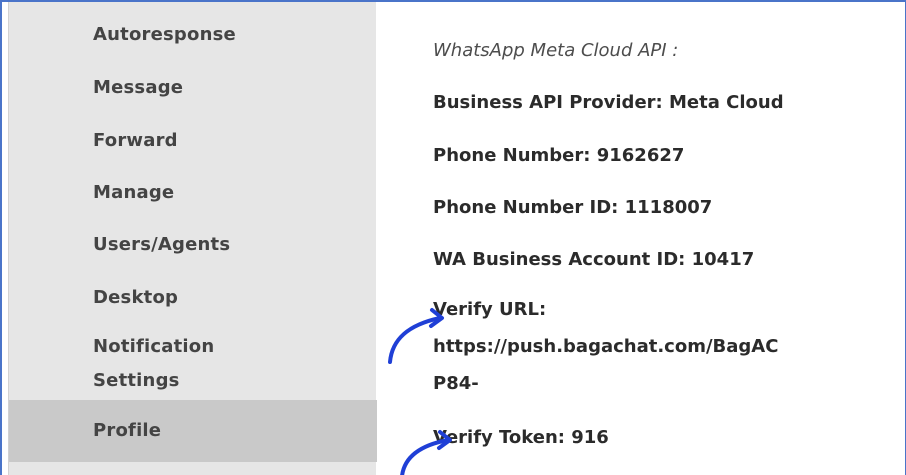  What do you see at coordinates (136, 297) in the screenshot?
I see `sidebar-item-label: Desktop` at bounding box center [136, 297].